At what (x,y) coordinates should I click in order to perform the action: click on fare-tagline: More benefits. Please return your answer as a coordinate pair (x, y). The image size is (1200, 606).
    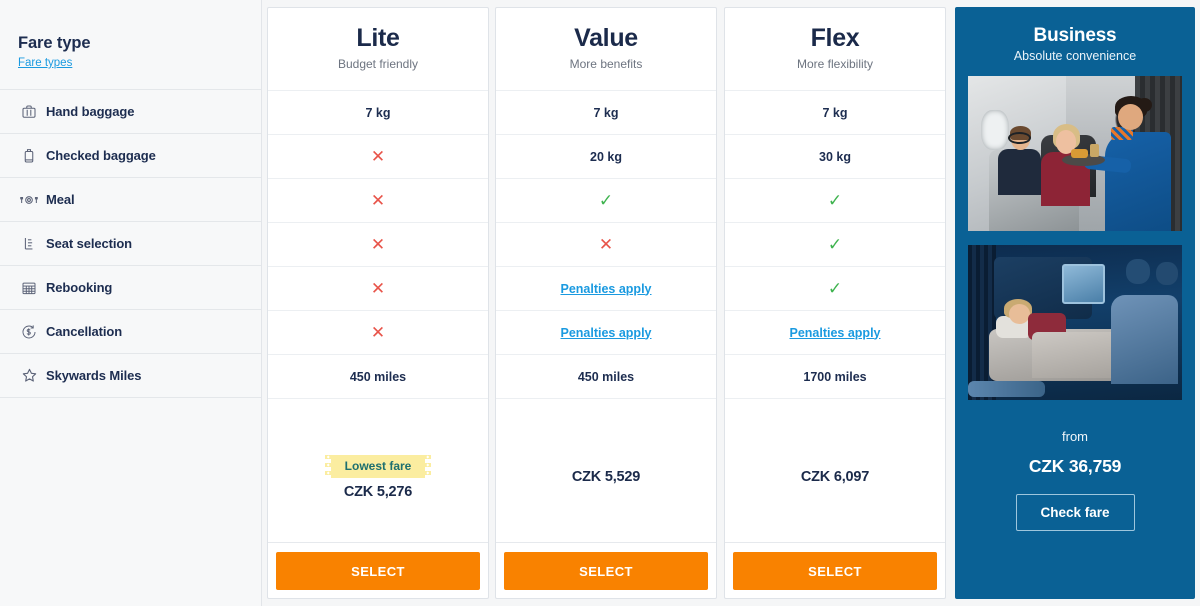
    Looking at the image, I should click on (606, 64).